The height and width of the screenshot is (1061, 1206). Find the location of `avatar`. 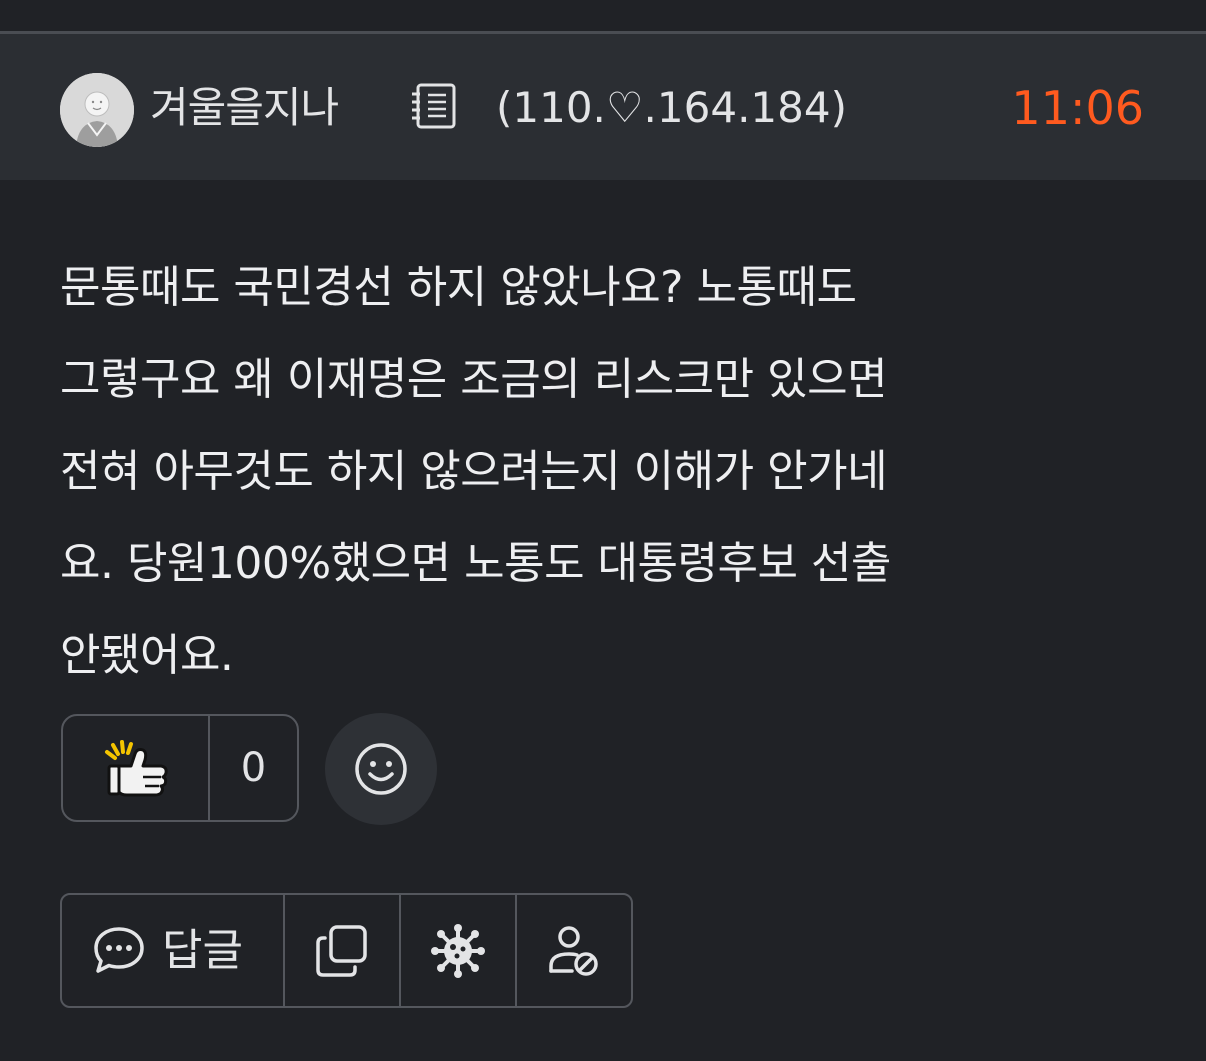

avatar is located at coordinates (97, 110).